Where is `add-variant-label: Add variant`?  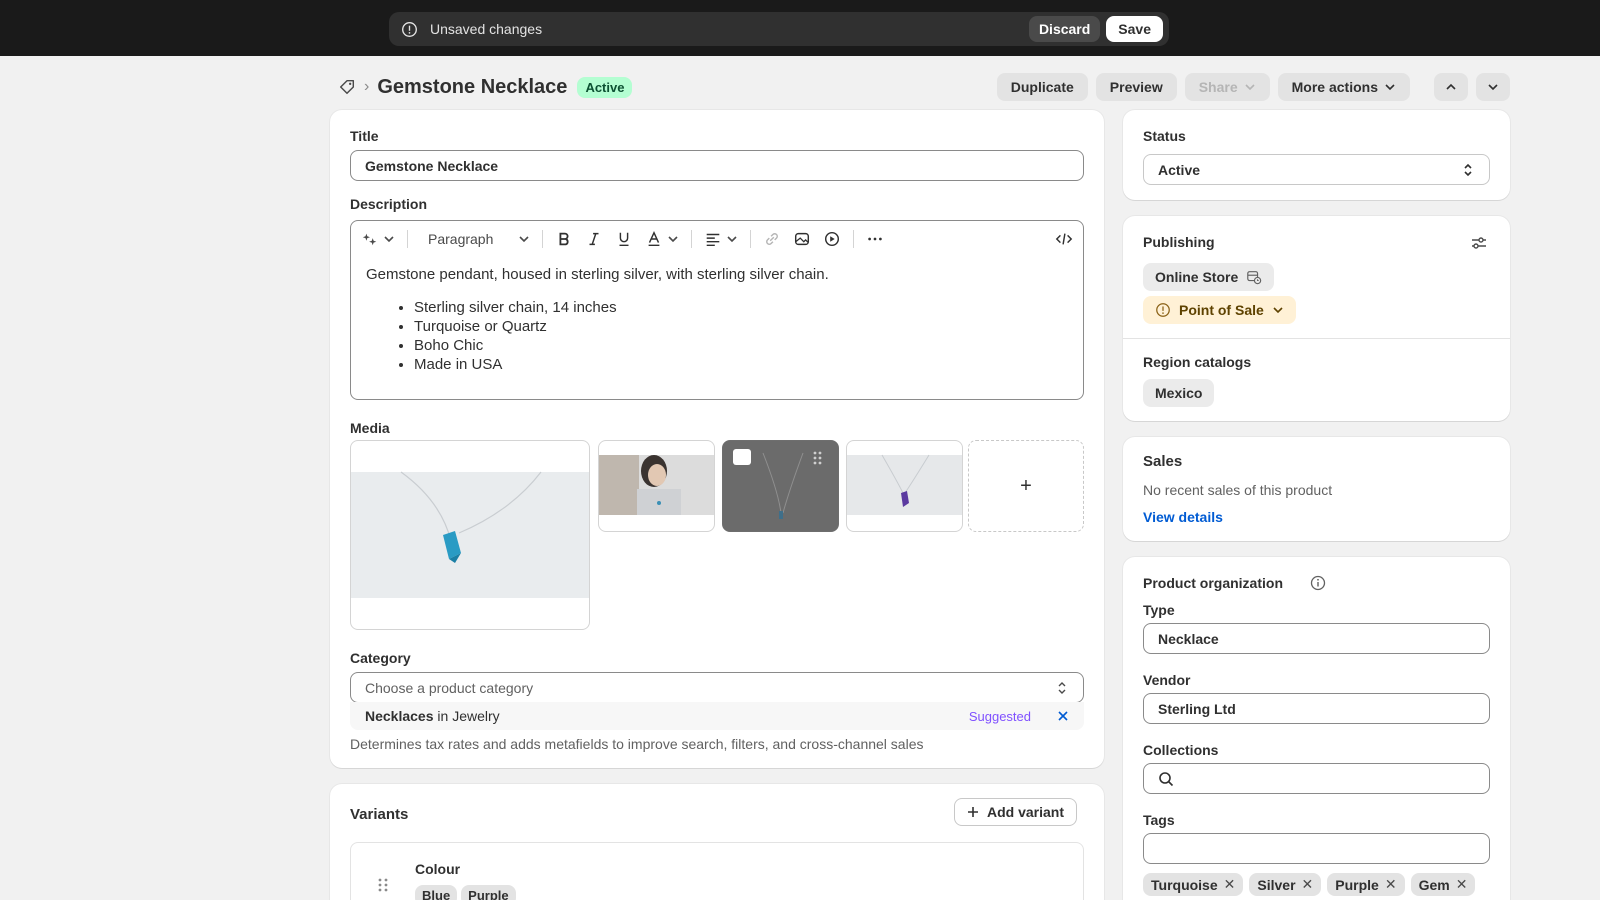
add-variant-label: Add variant is located at coordinates (1026, 812).